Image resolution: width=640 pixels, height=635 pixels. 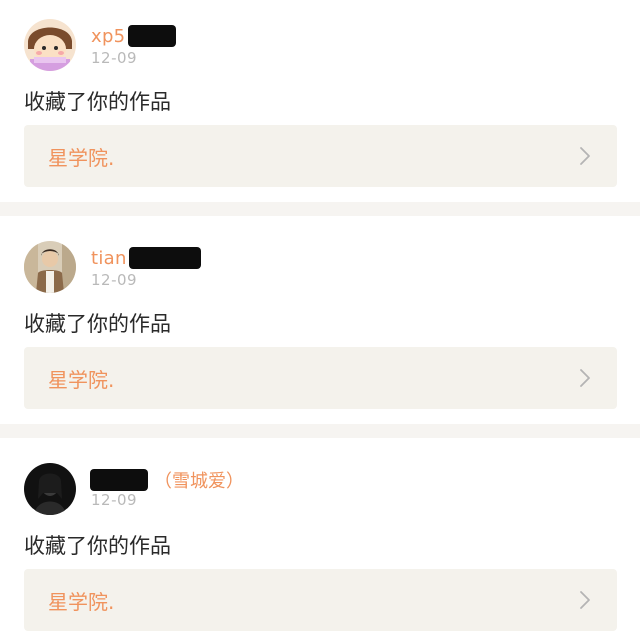 What do you see at coordinates (199, 481) in the screenshot?
I see `username-remark: （雪城爱）` at bounding box center [199, 481].